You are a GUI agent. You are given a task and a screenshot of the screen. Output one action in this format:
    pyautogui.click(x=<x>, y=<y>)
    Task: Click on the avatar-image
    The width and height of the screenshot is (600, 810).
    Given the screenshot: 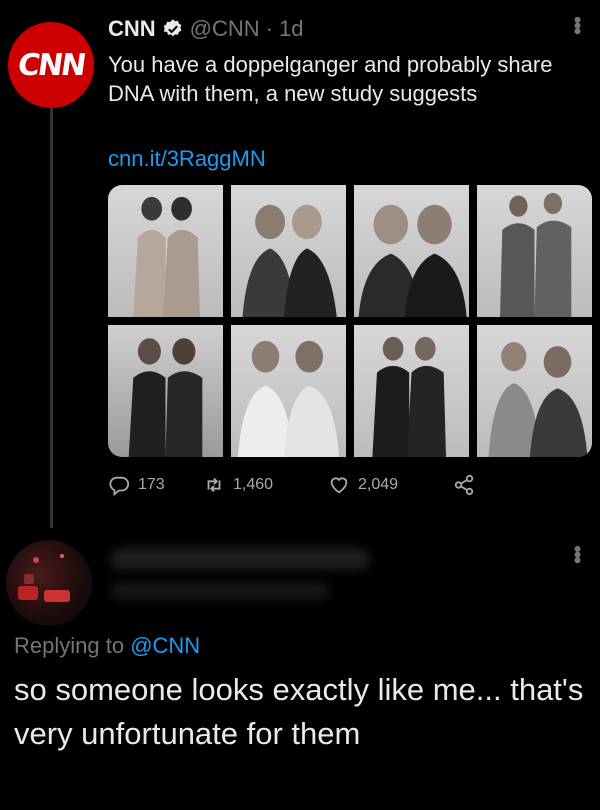 What is the action you would take?
    pyautogui.click(x=44, y=578)
    